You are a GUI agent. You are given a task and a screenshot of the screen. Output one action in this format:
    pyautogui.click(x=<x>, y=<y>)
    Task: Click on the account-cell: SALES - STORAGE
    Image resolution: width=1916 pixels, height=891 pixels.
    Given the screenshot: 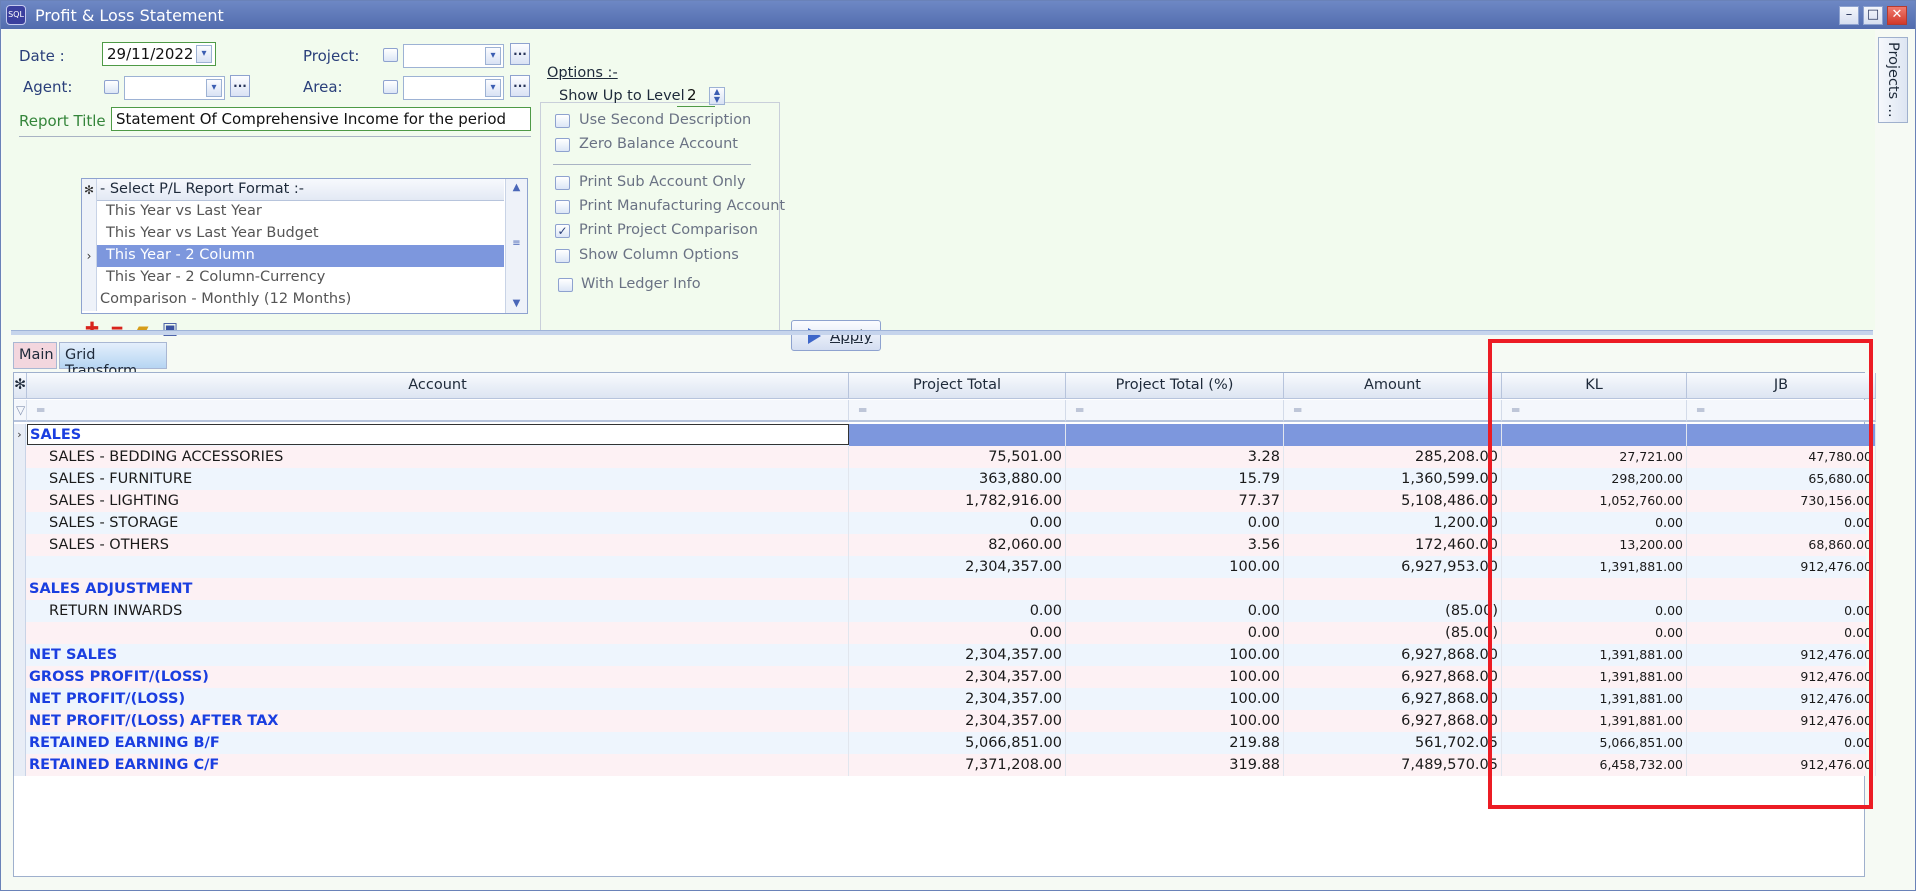 What is the action you would take?
    pyautogui.click(x=438, y=523)
    